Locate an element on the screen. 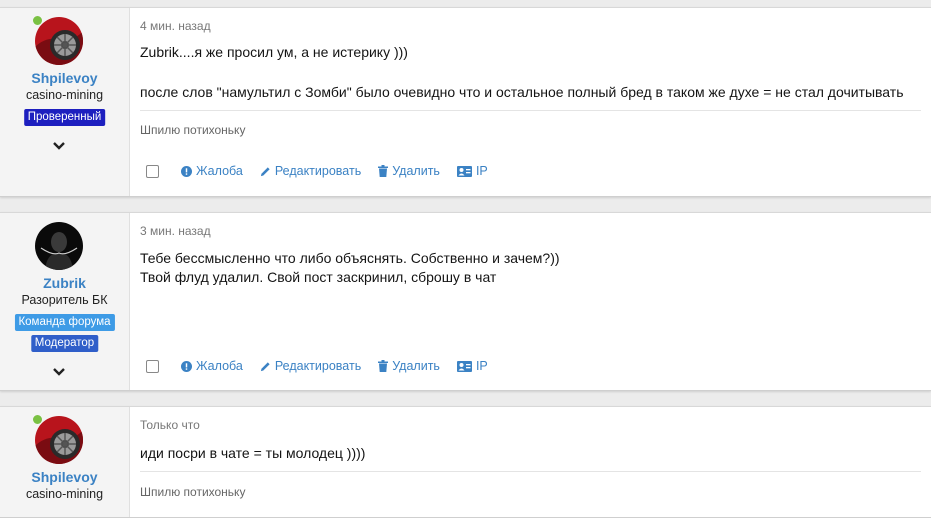  user-panel: Shpilevoy casino-mining is located at coordinates (65, 462).